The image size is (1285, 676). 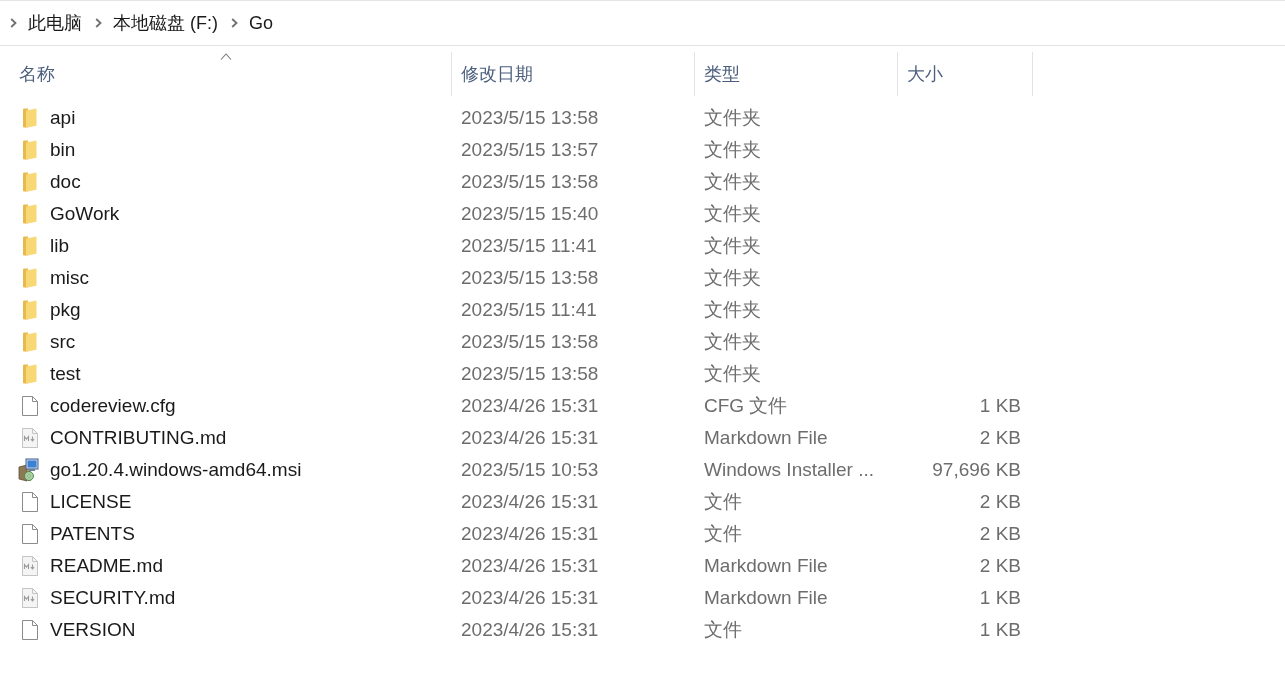 What do you see at coordinates (55, 23) in the screenshot?
I see `breadcrumb-item: 此电脑` at bounding box center [55, 23].